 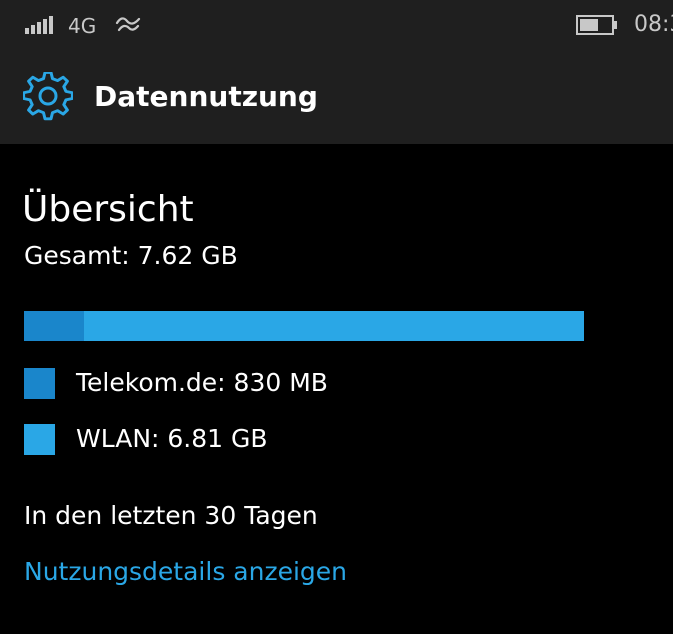 What do you see at coordinates (596, 25) in the screenshot?
I see `battery-icon` at bounding box center [596, 25].